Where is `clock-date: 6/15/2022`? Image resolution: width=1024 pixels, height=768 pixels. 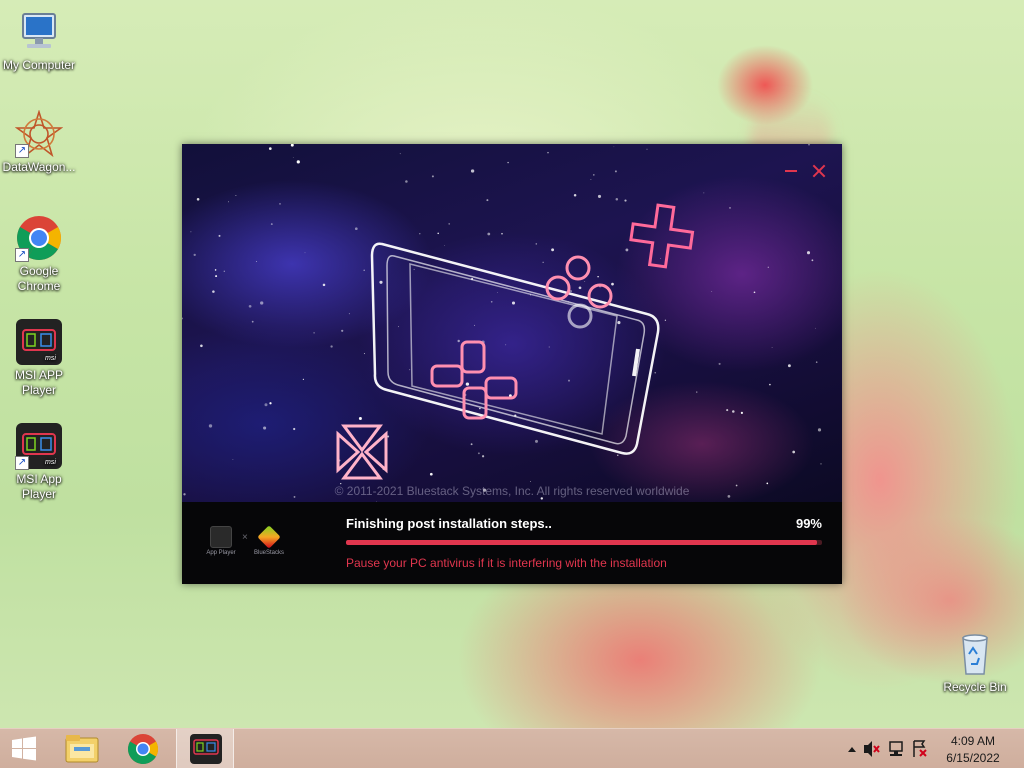 clock-date: 6/15/2022 is located at coordinates (973, 758).